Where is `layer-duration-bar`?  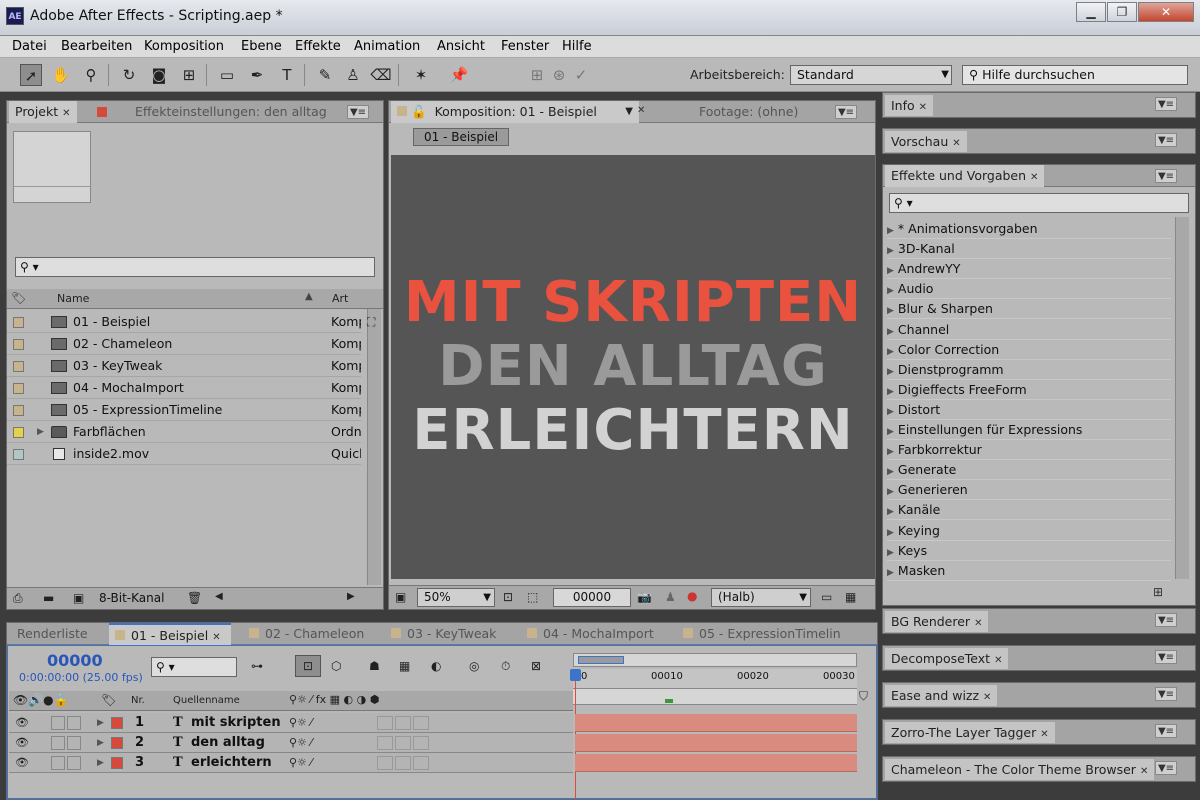
layer-duration-bar is located at coordinates (716, 723).